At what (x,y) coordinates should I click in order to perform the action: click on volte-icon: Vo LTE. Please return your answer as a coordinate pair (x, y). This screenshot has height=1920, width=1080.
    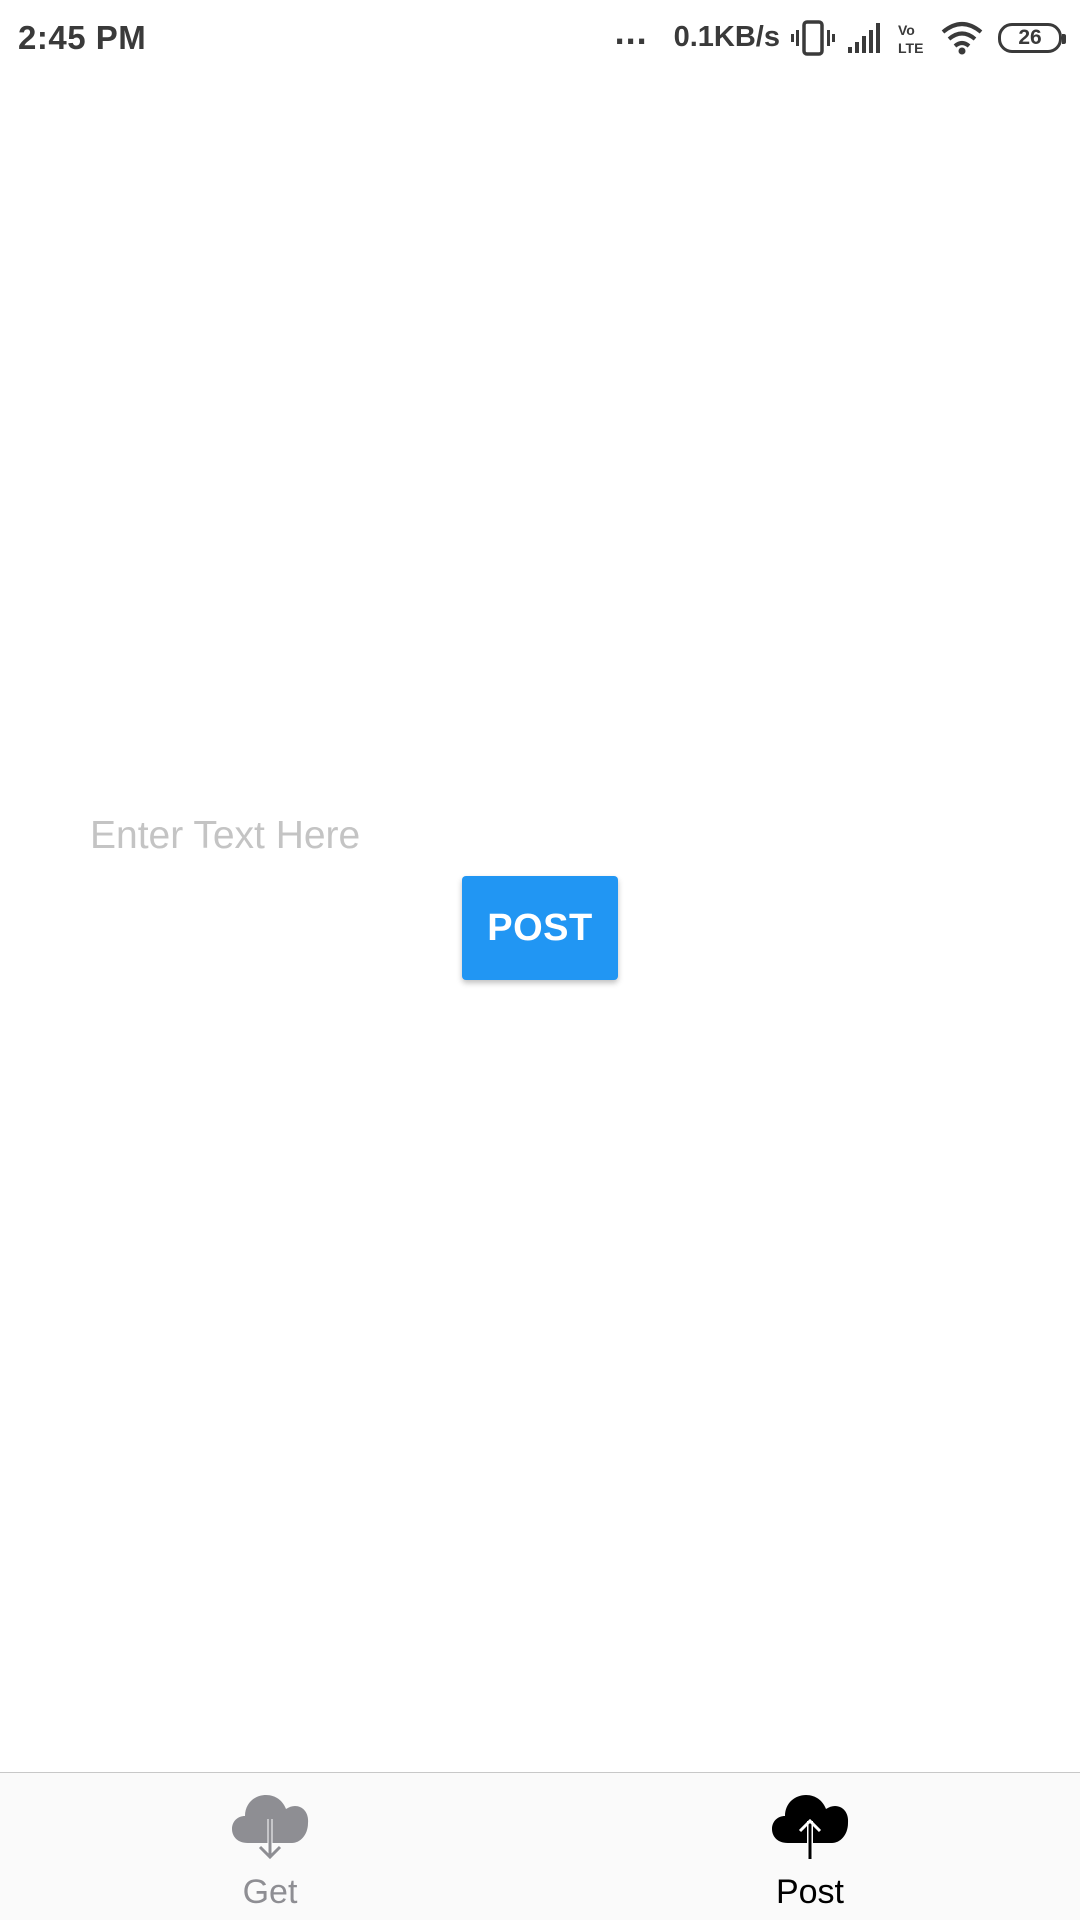
    Looking at the image, I should click on (913, 38).